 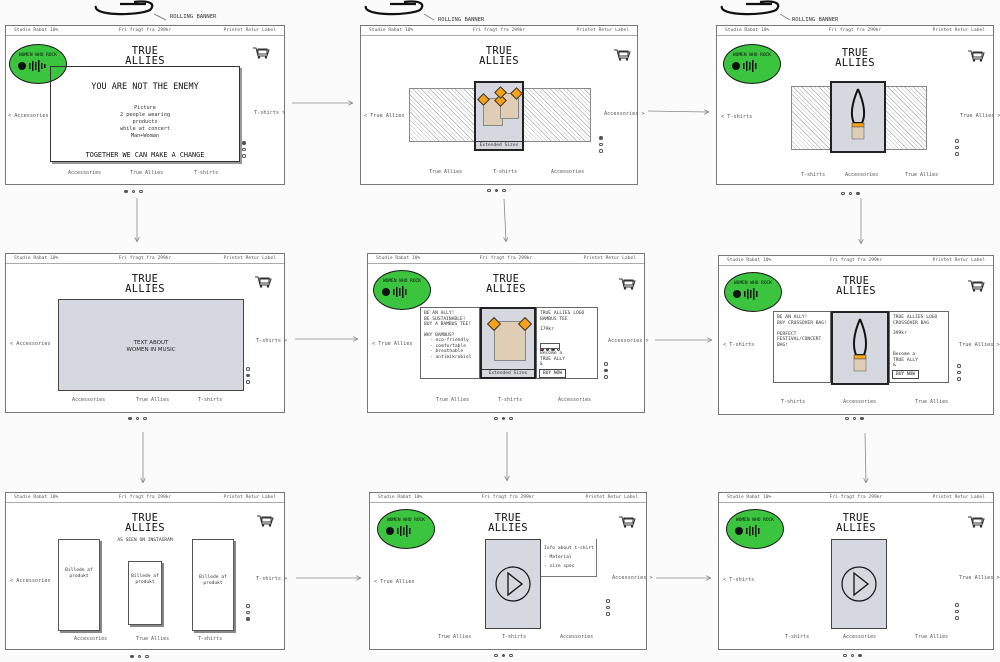 What do you see at coordinates (900, 333) in the screenshot?
I see `bag-price: 399kr` at bounding box center [900, 333].